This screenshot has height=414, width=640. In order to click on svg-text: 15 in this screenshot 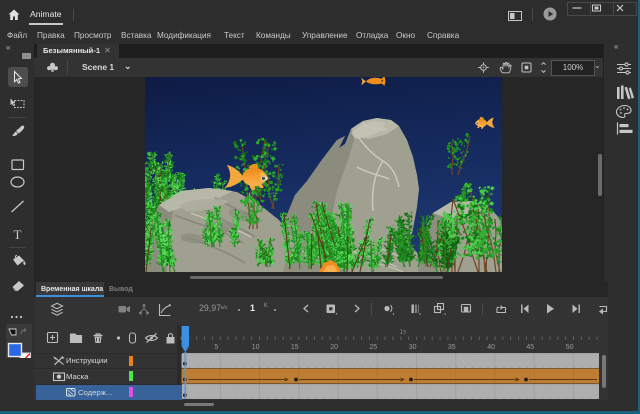, I will do `click(295, 347)`.